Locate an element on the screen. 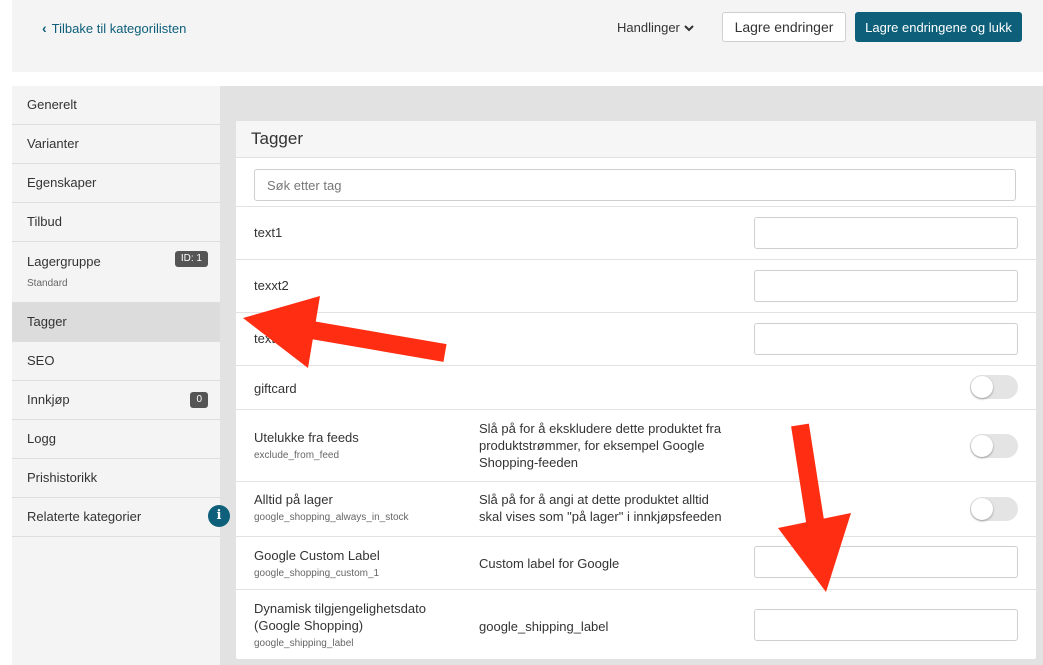 Image resolution: width=1043 pixels, height=665 pixels. sidebar-item-label: Egenskaper is located at coordinates (62, 182).